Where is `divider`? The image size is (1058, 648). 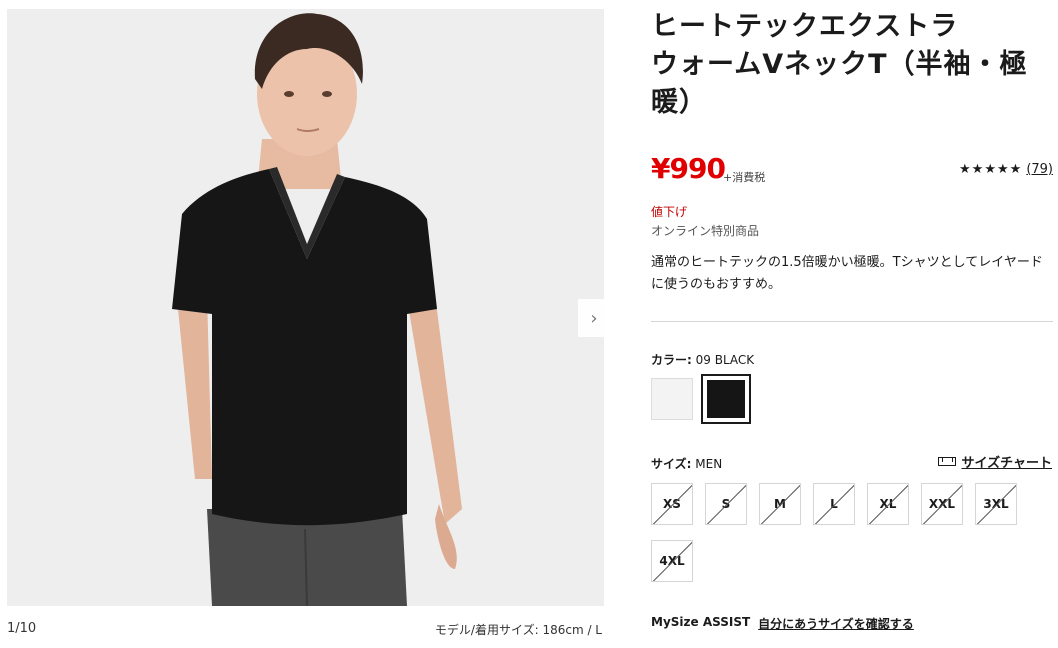
divider is located at coordinates (852, 321).